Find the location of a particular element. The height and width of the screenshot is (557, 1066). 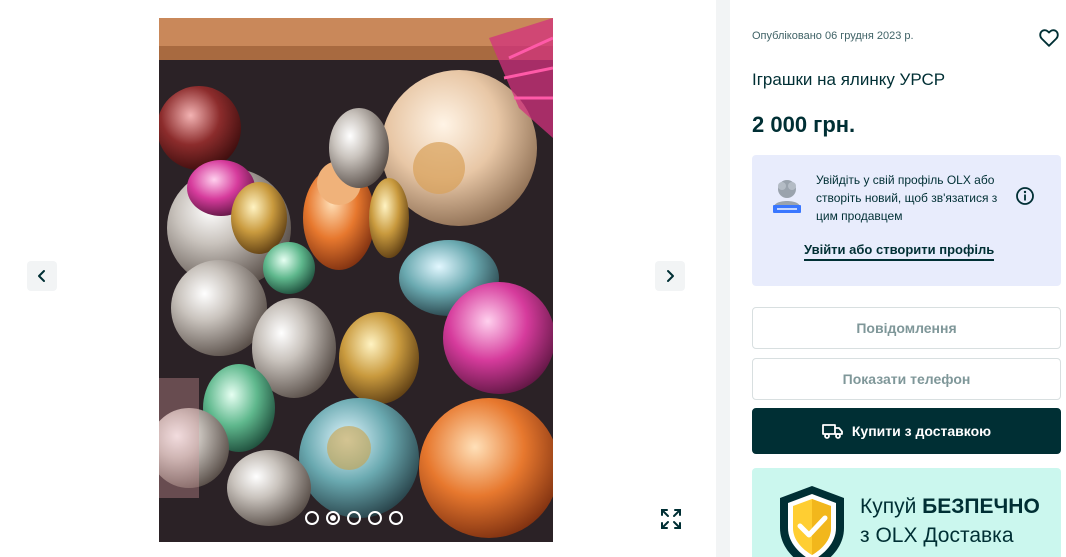

promo-headline: Купуй БЕЗПЕЧНО is located at coordinates (950, 506).